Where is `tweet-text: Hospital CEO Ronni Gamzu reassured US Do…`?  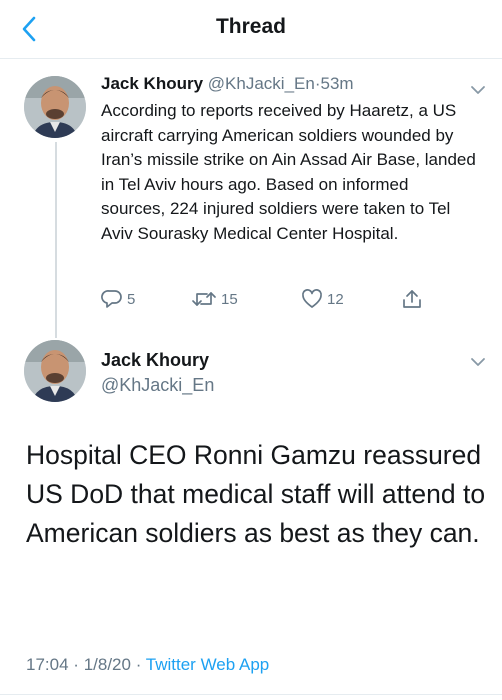
tweet-text: Hospital CEO Ronni Gamzu reassured US Do… is located at coordinates (256, 494).